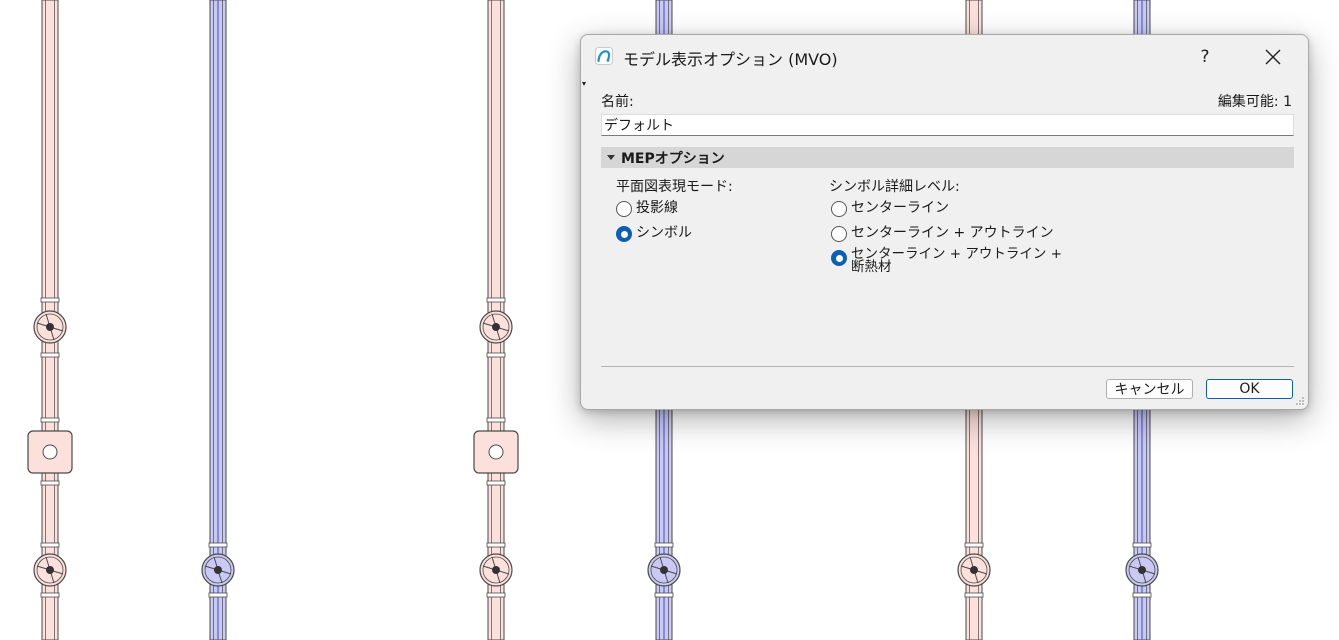  I want to click on symbol-detail-option-insulation: センターライン + アウトライン + 断熱材, so click(954, 260).